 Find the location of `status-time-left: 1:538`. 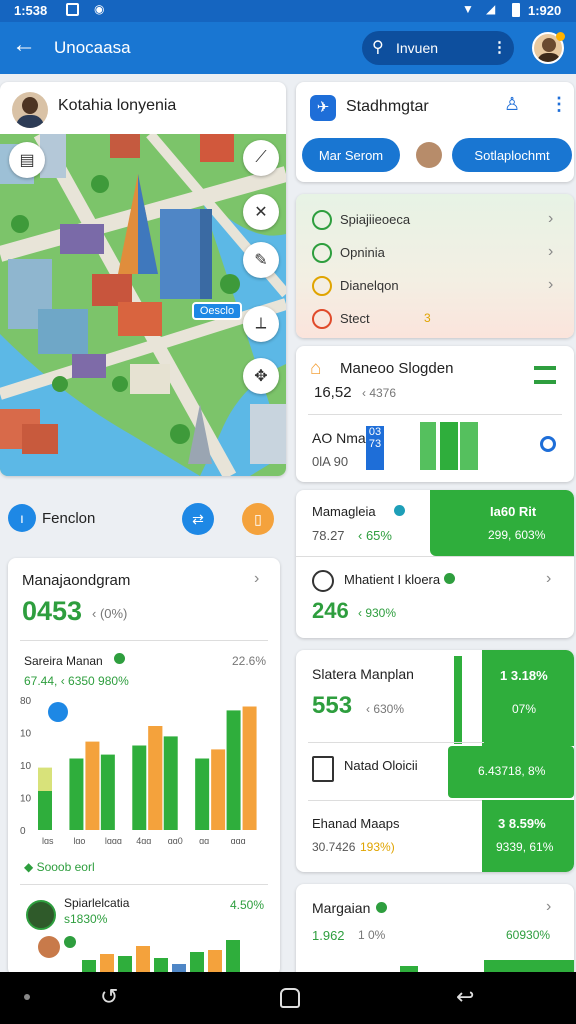

status-time-left: 1:538 is located at coordinates (31, 10).